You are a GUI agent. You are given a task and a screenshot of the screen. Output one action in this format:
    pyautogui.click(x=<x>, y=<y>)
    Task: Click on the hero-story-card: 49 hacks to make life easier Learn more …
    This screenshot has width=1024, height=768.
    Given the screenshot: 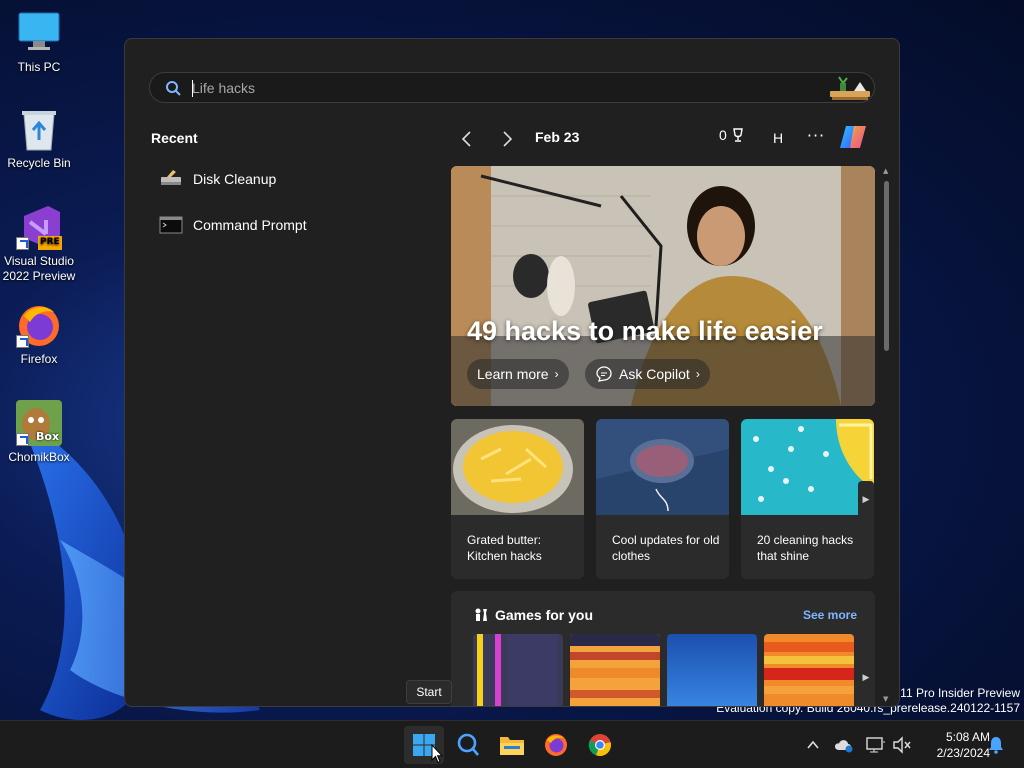 What is the action you would take?
    pyautogui.click(x=663, y=286)
    